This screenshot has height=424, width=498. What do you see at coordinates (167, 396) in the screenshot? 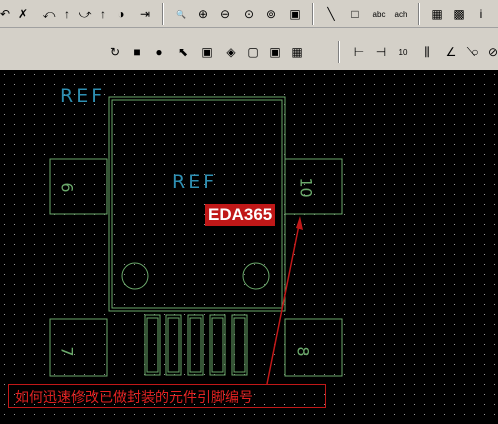
I see `annotation-caption: 如何迅速修改已做封装的元件引脚编号` at bounding box center [167, 396].